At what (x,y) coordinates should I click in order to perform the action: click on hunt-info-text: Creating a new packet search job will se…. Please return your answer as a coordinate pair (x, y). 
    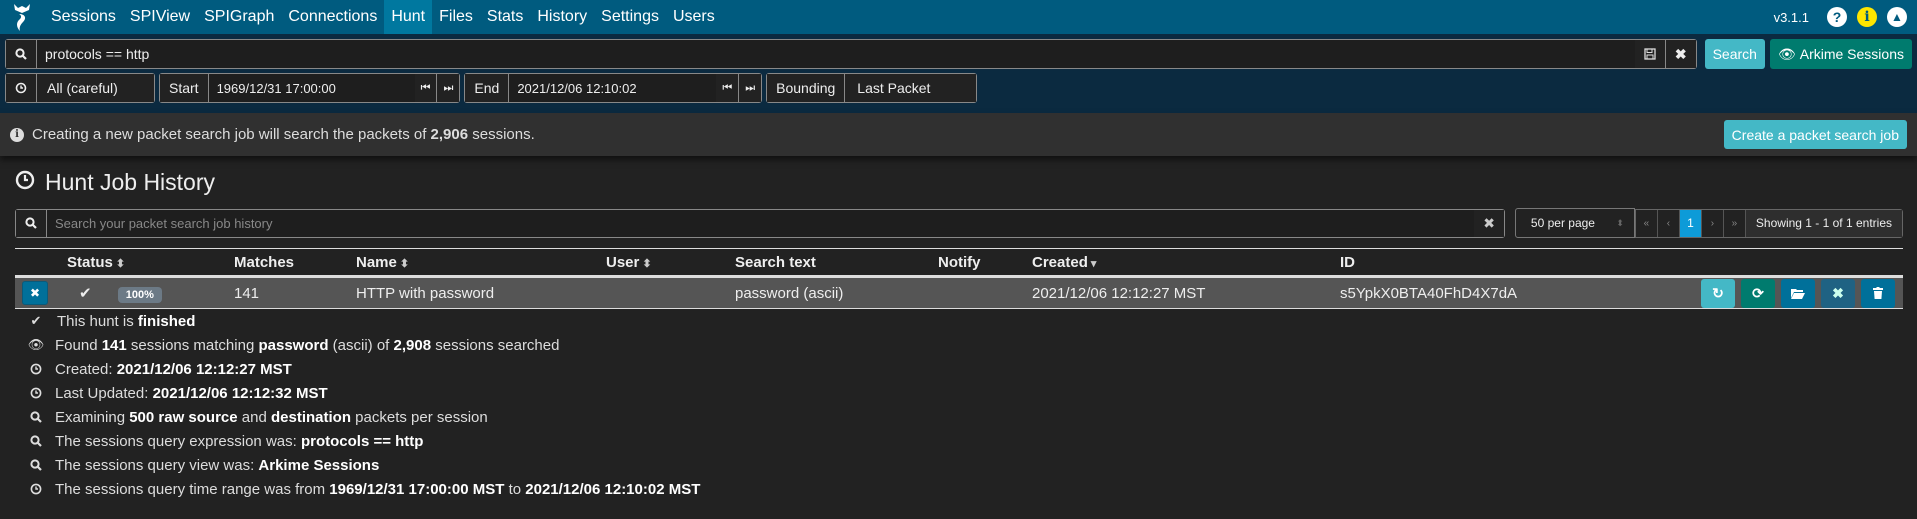
    Looking at the image, I should click on (283, 134).